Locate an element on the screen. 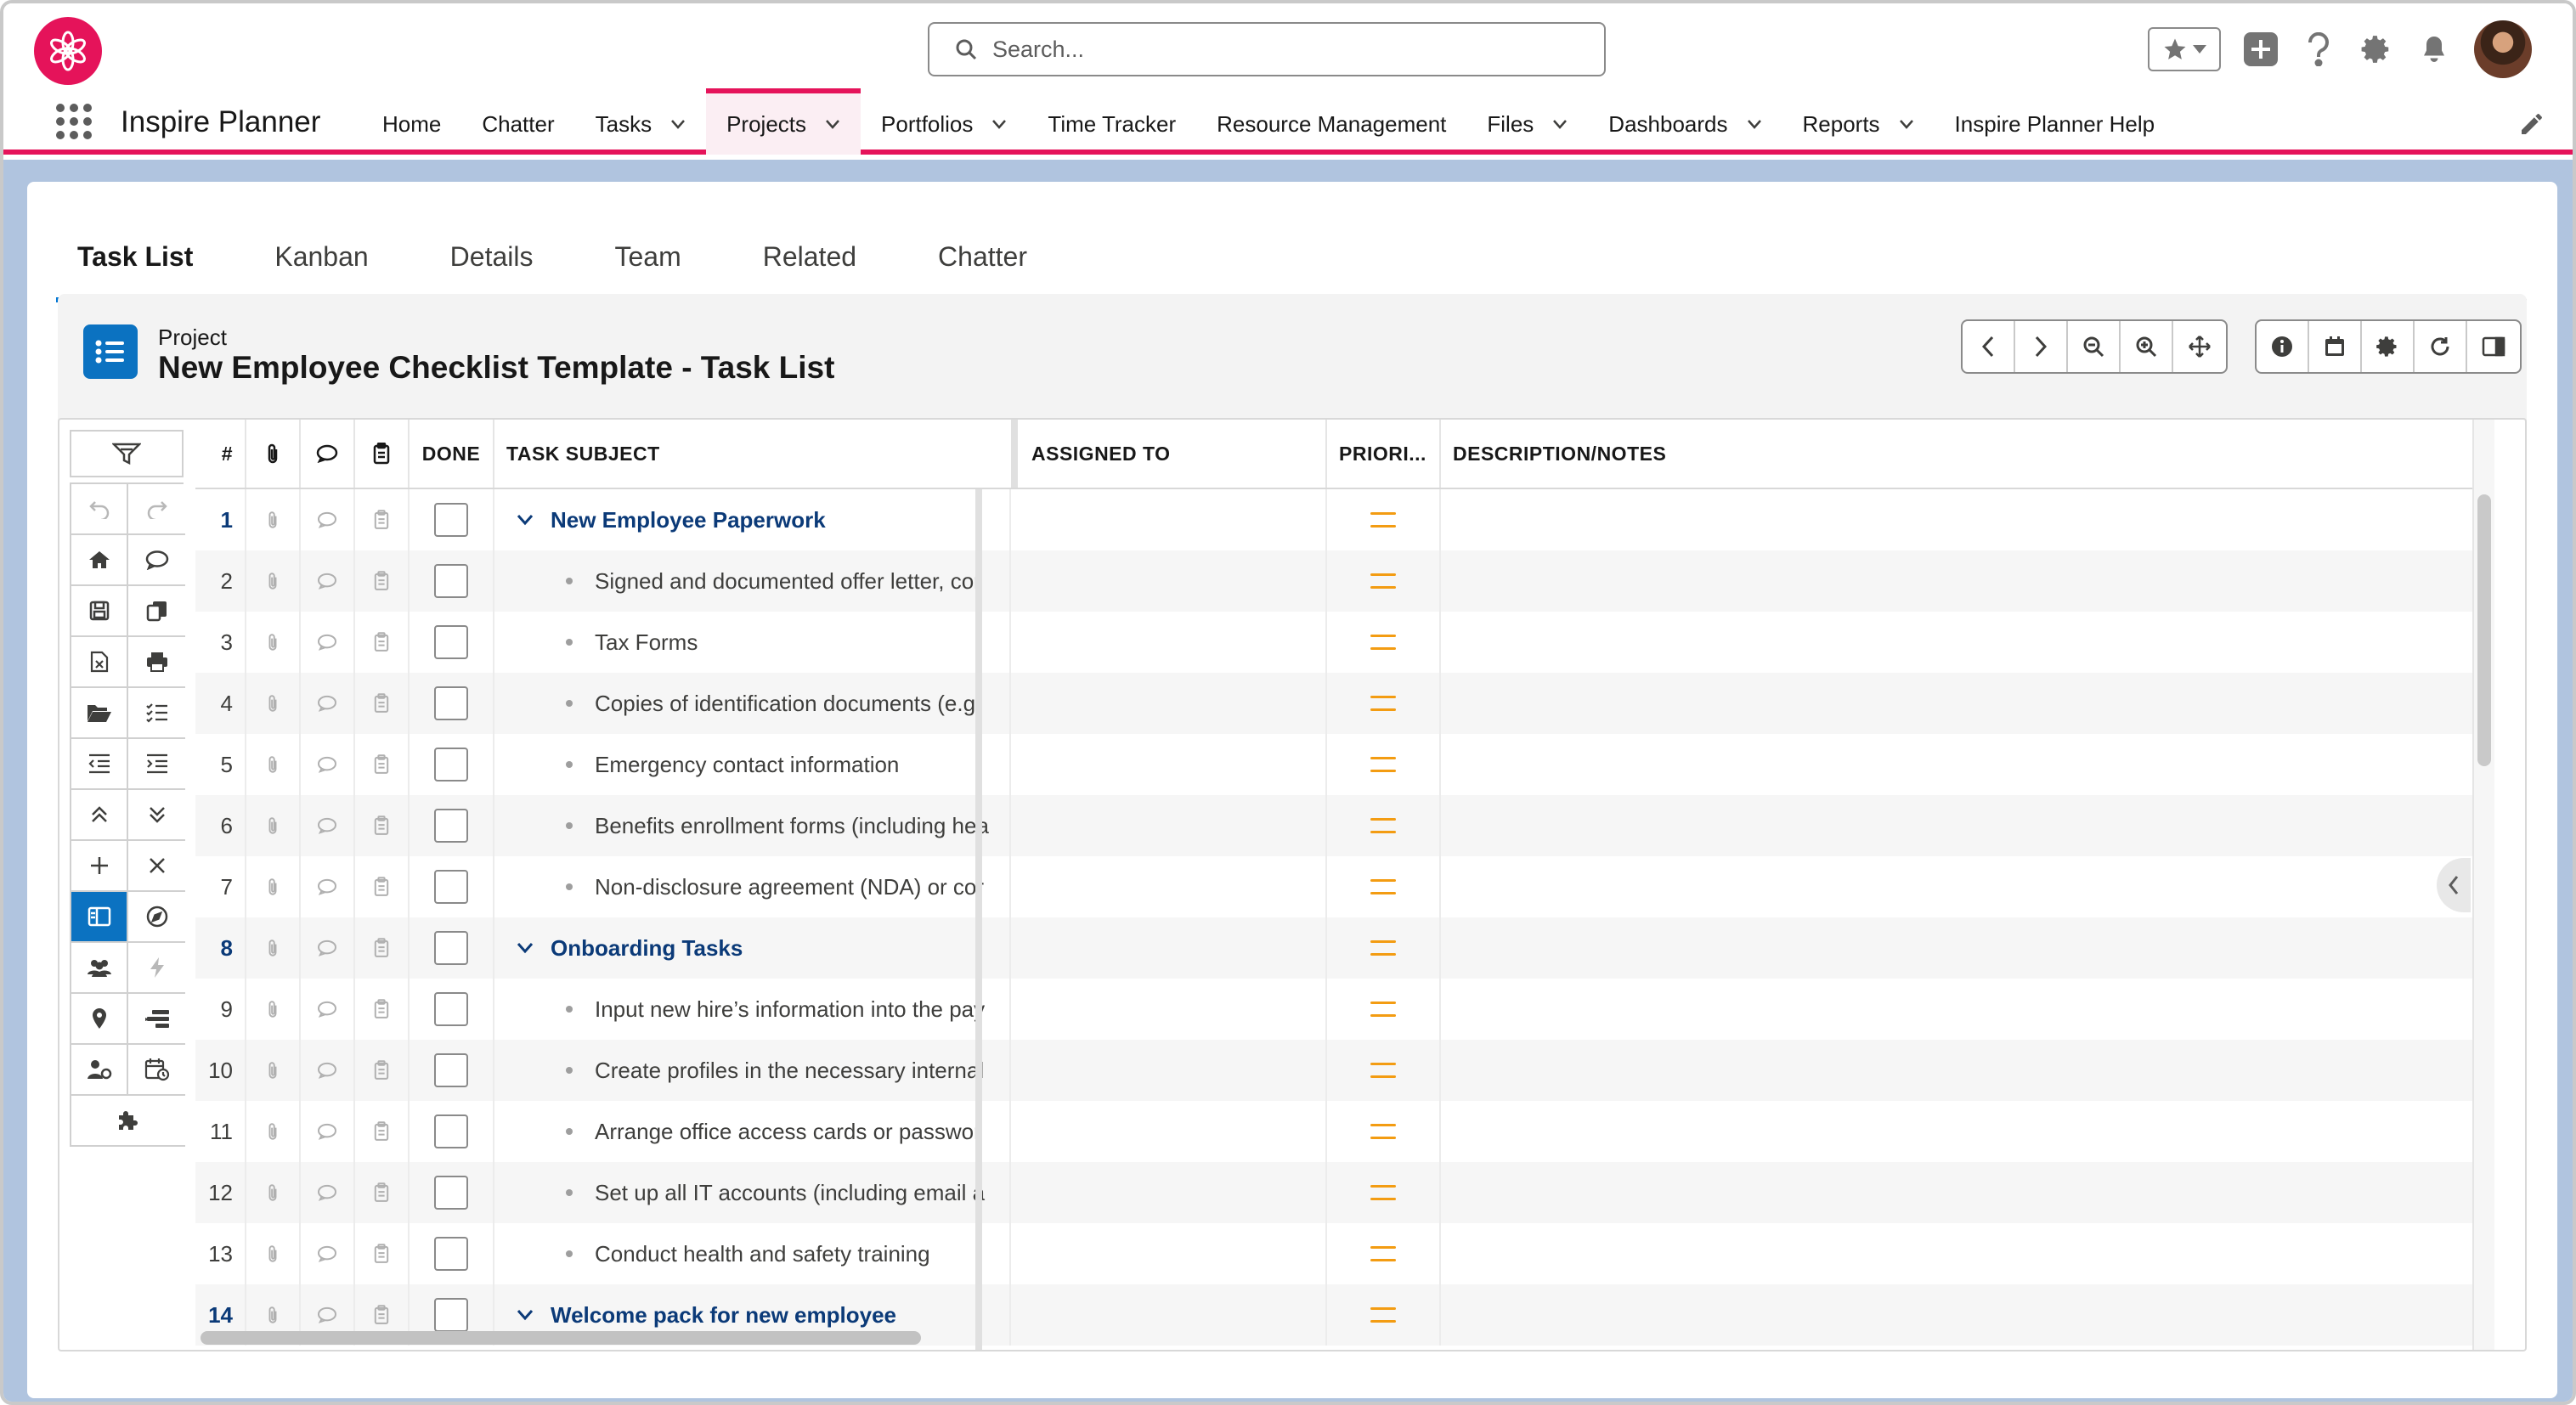 This screenshot has width=2576, height=1405. task-subject-cell: Tax Forms is located at coordinates (752, 642).